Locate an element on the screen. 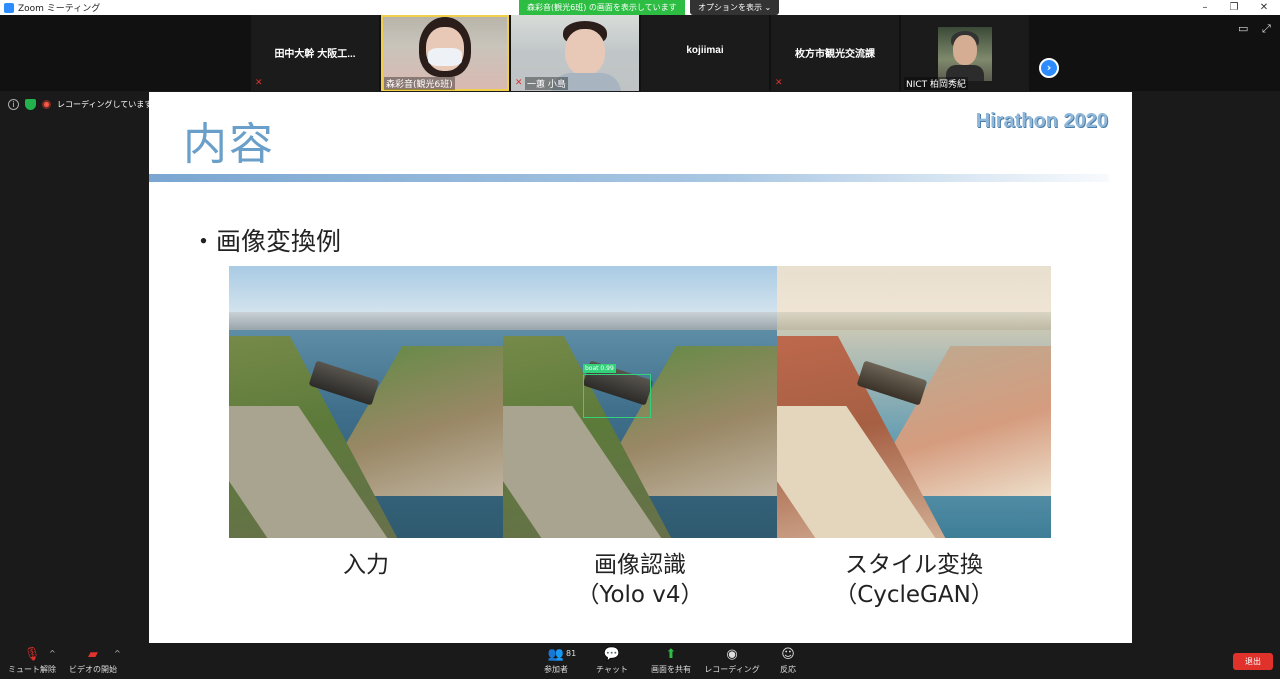 This screenshot has width=1280, height=679. caption-line: 入力 is located at coordinates (366, 565).